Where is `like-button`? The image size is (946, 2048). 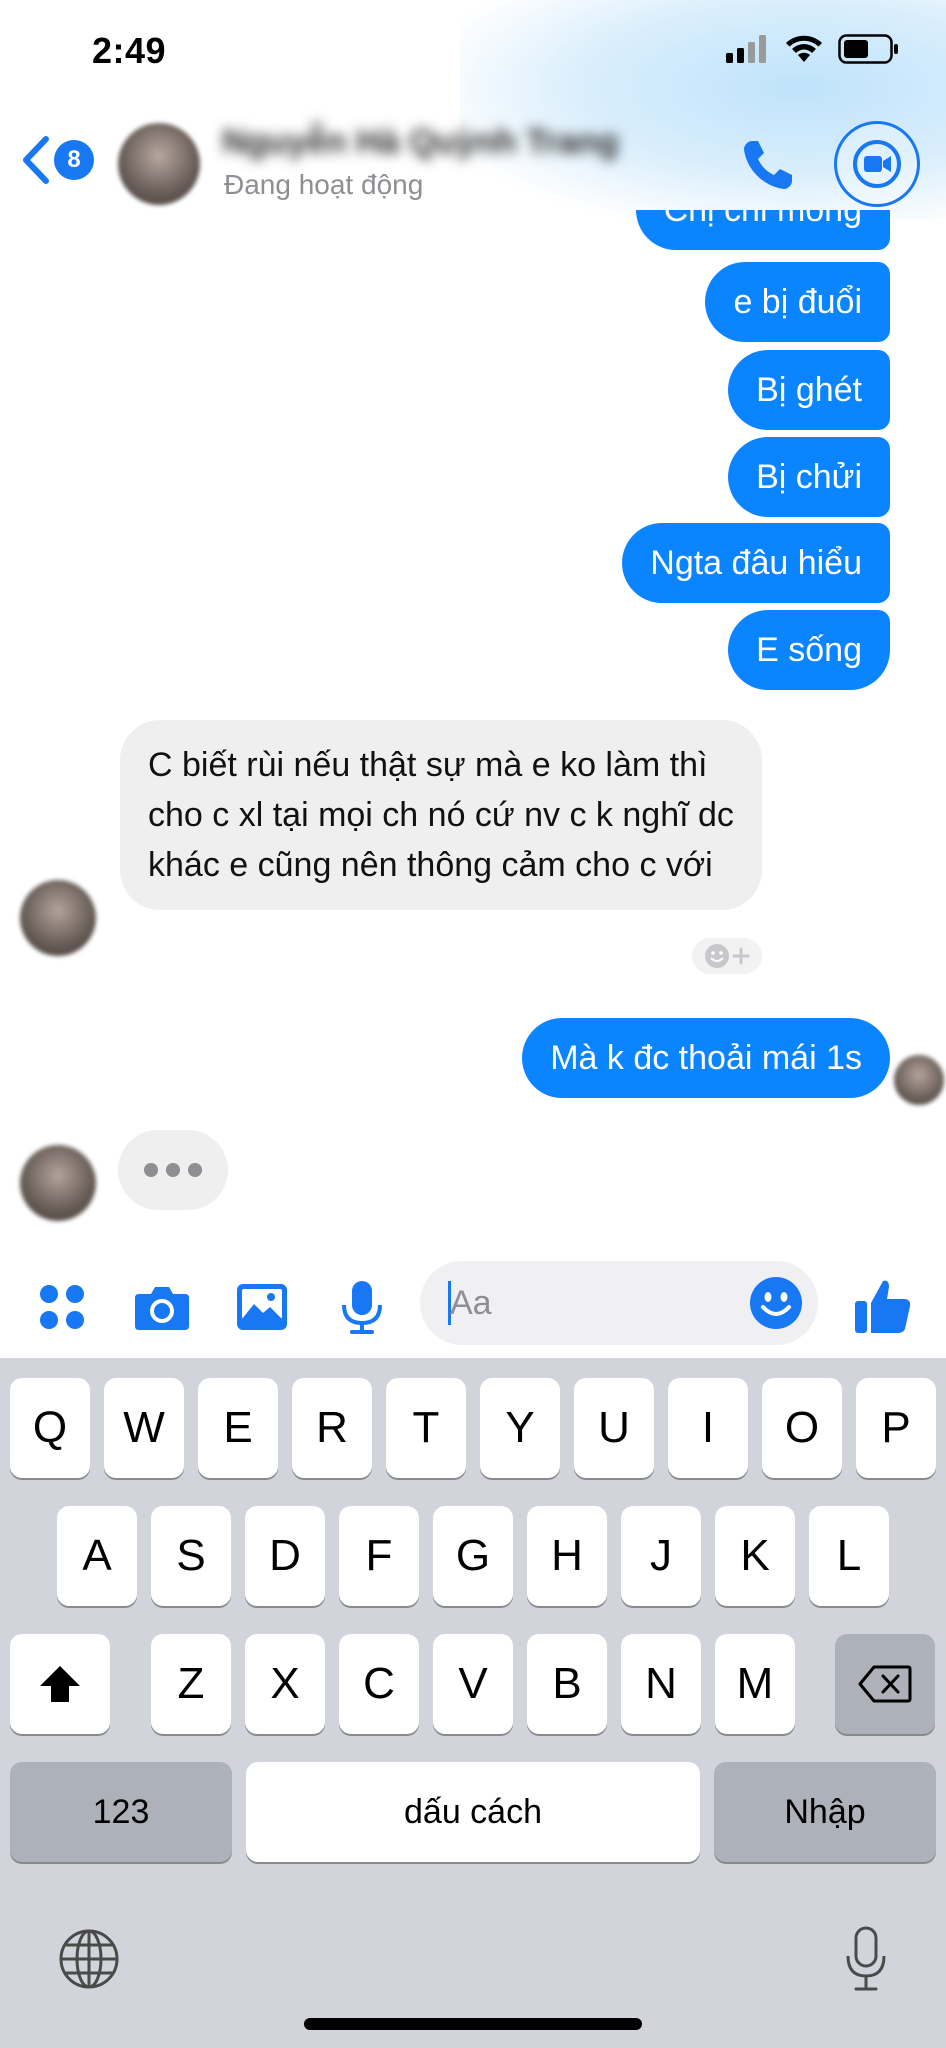
like-button is located at coordinates (883, 1307).